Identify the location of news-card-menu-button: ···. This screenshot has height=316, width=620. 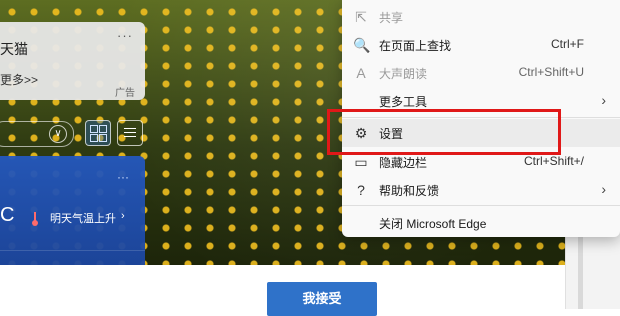
(125, 35).